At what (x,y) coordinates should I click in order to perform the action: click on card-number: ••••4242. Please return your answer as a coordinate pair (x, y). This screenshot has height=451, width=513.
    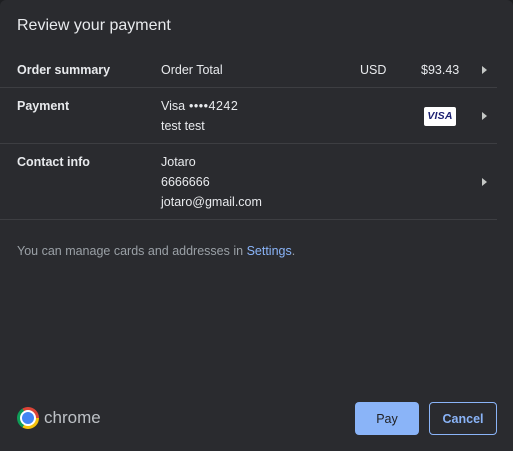
    Looking at the image, I should click on (214, 106).